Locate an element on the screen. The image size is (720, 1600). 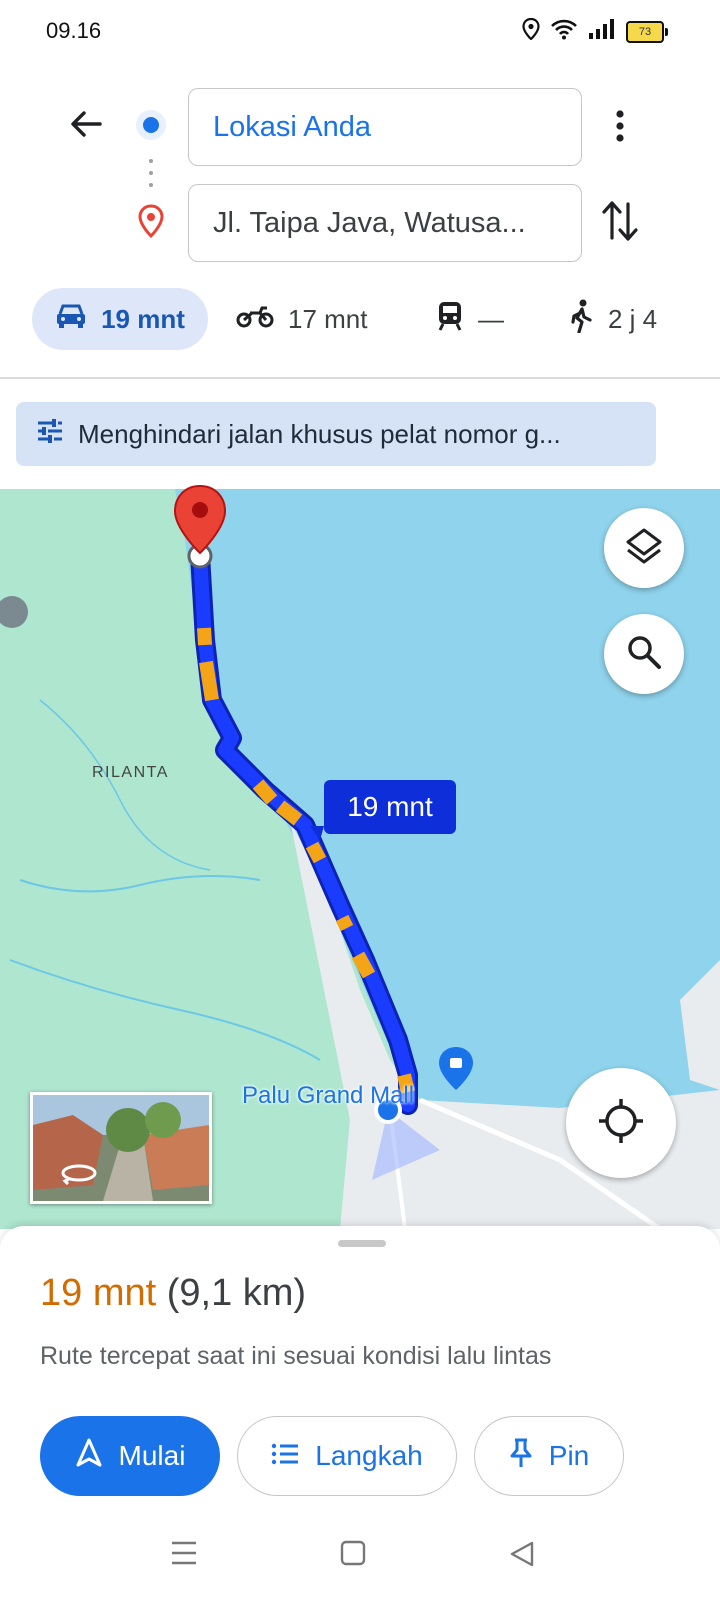
crosshair-icon is located at coordinates (621, 1123).